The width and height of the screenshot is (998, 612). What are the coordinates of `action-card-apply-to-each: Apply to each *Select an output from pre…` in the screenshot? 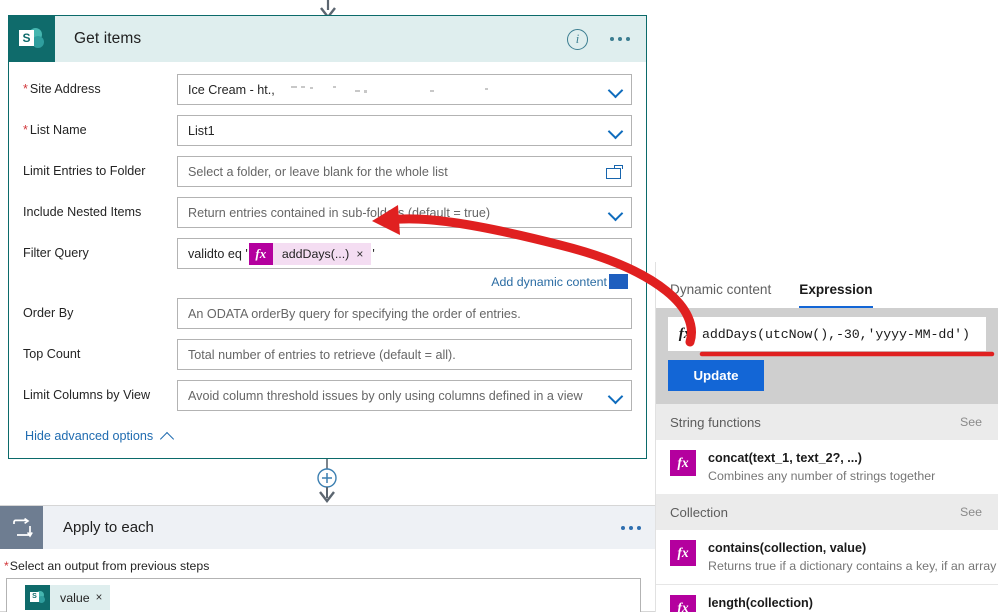 It's located at (327, 558).